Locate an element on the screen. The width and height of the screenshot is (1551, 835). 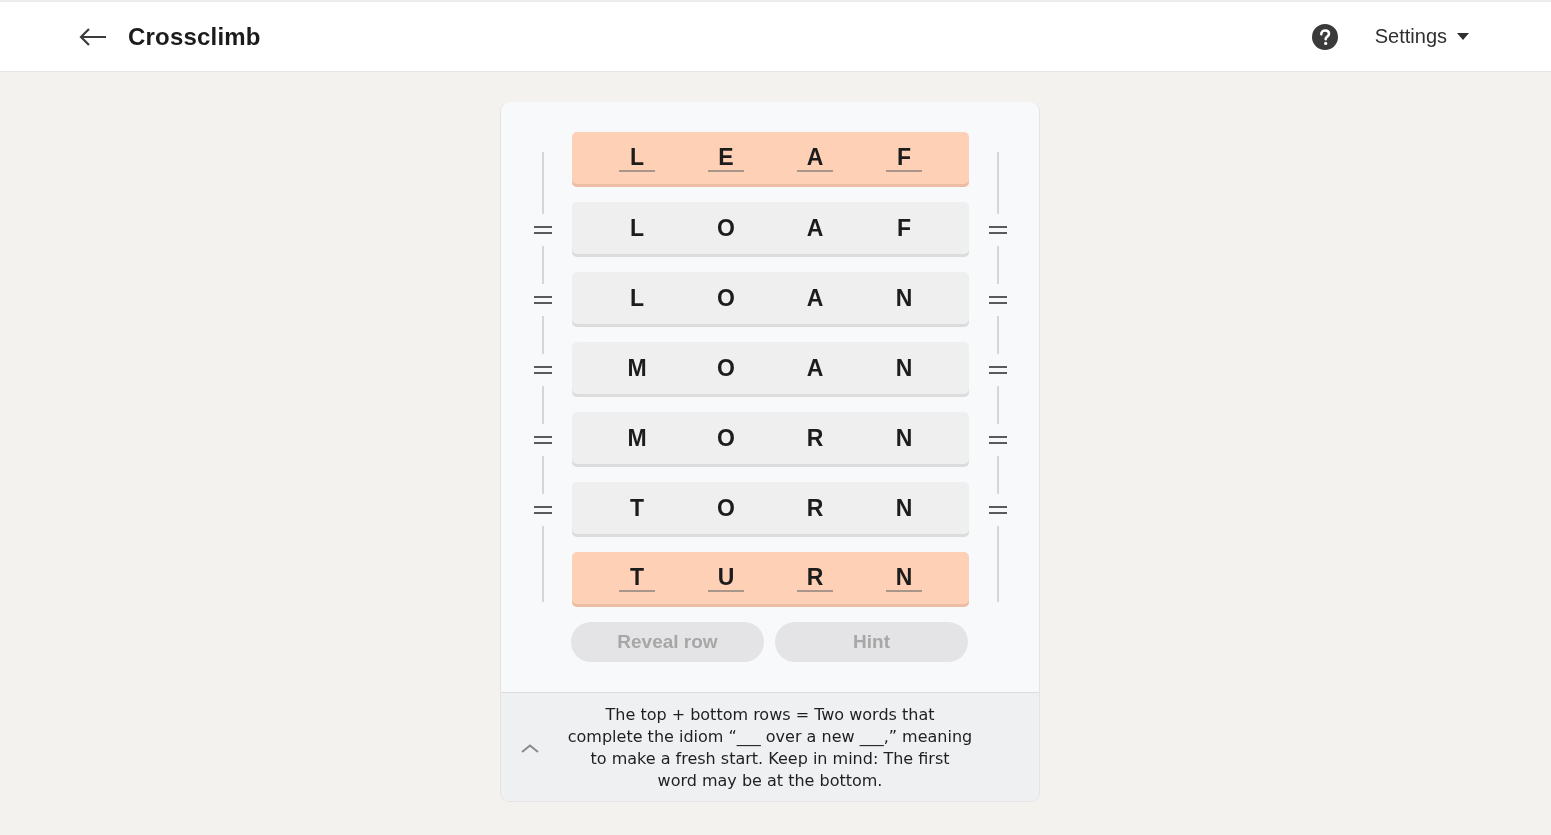
back-arrow-icon is located at coordinates (93, 36).